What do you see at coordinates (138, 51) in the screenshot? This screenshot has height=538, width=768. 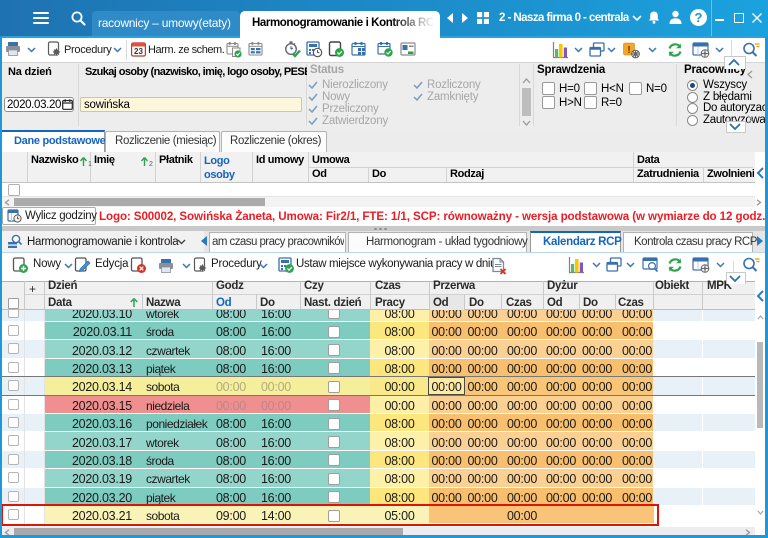 I see `svg-text: 23` at bounding box center [138, 51].